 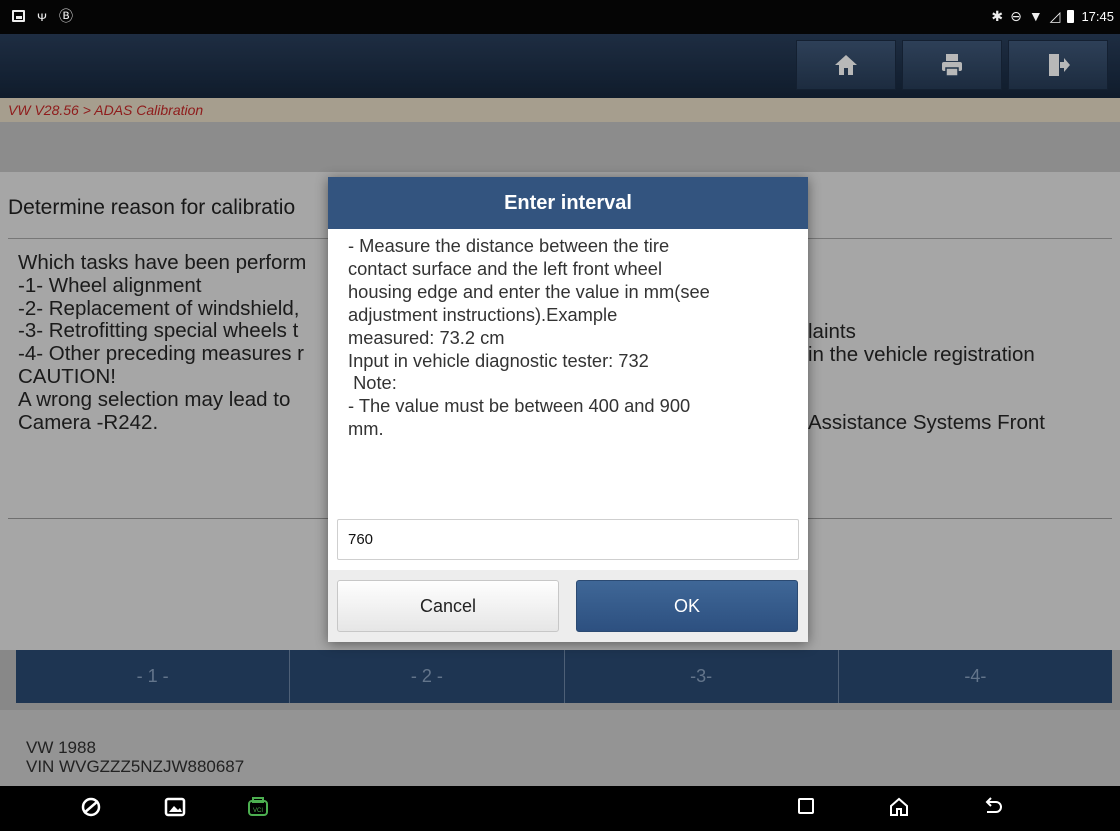 What do you see at coordinates (560, 17) in the screenshot?
I see `status-bar: ᴪ Ⓑ ✱ ⊖ ▼ ◿ 17:45` at bounding box center [560, 17].